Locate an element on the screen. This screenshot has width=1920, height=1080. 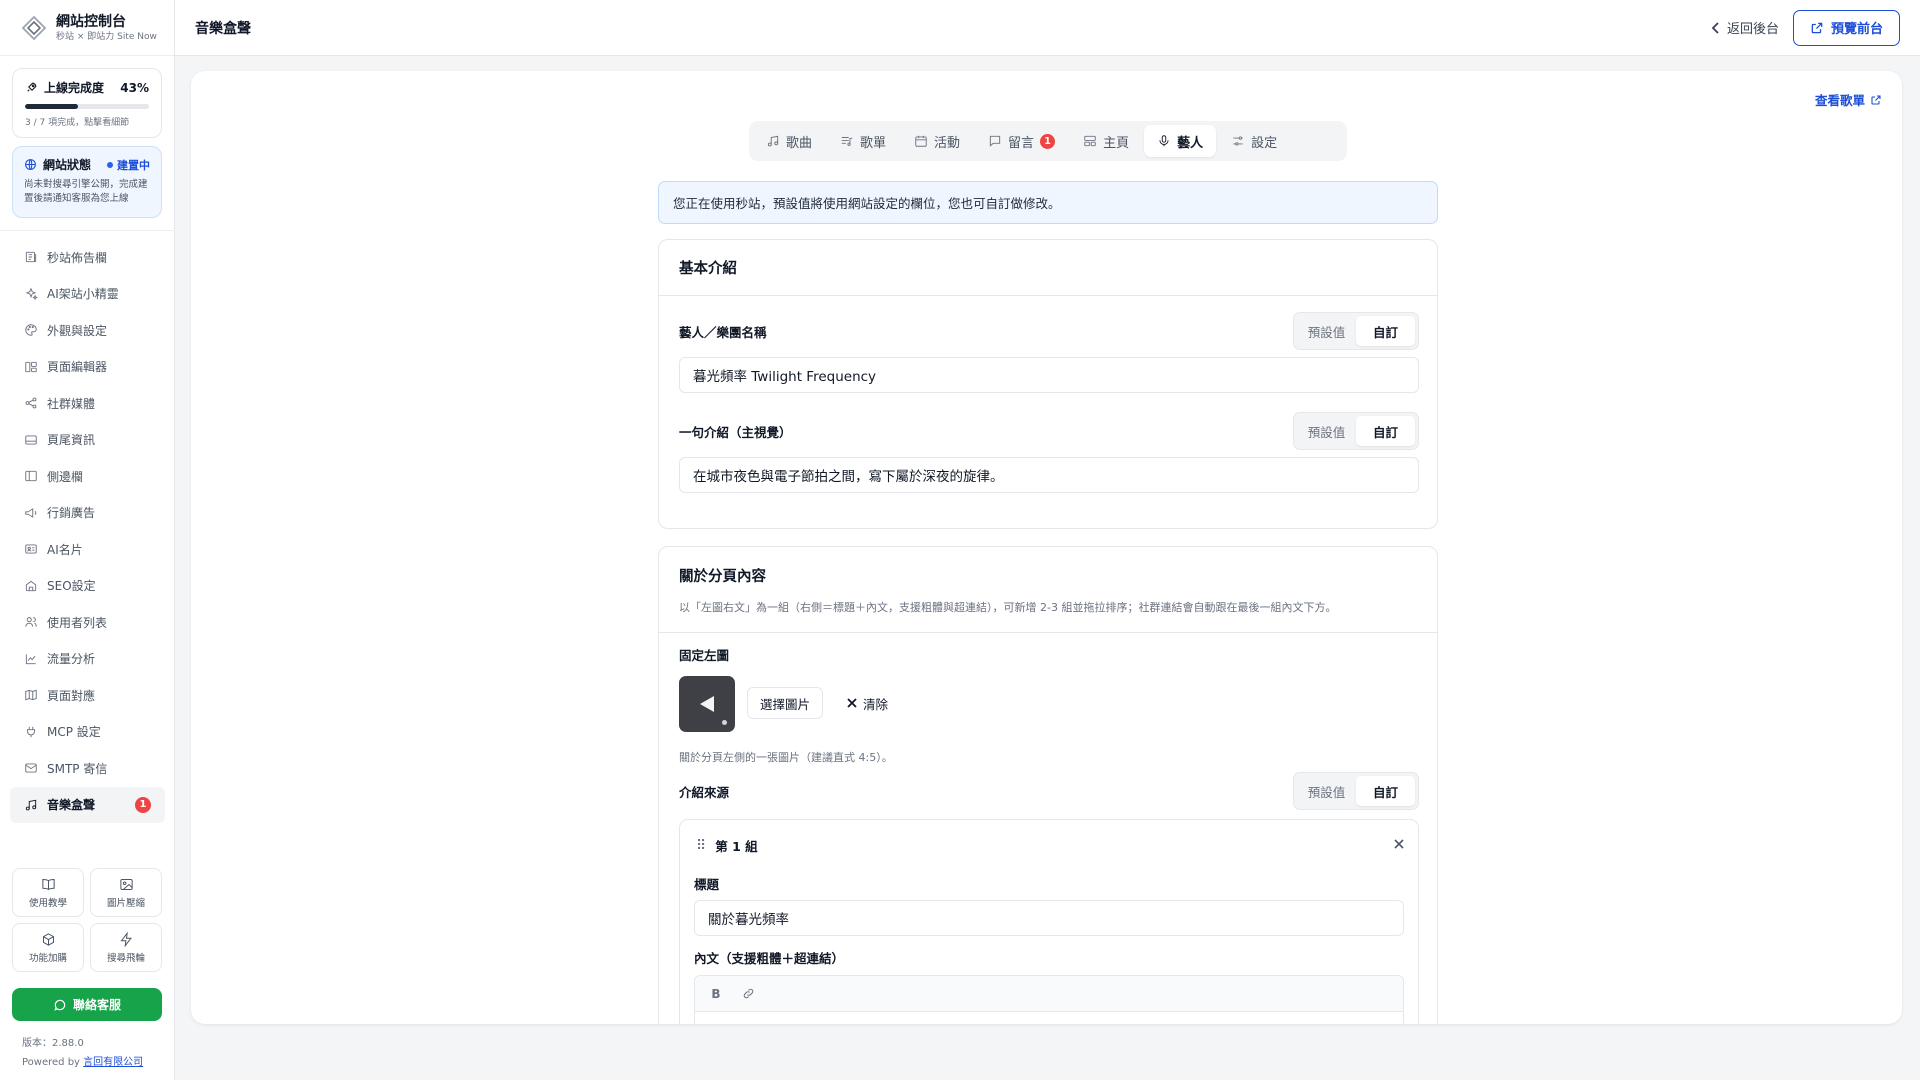
clear-image-label: 清除 is located at coordinates (876, 704).